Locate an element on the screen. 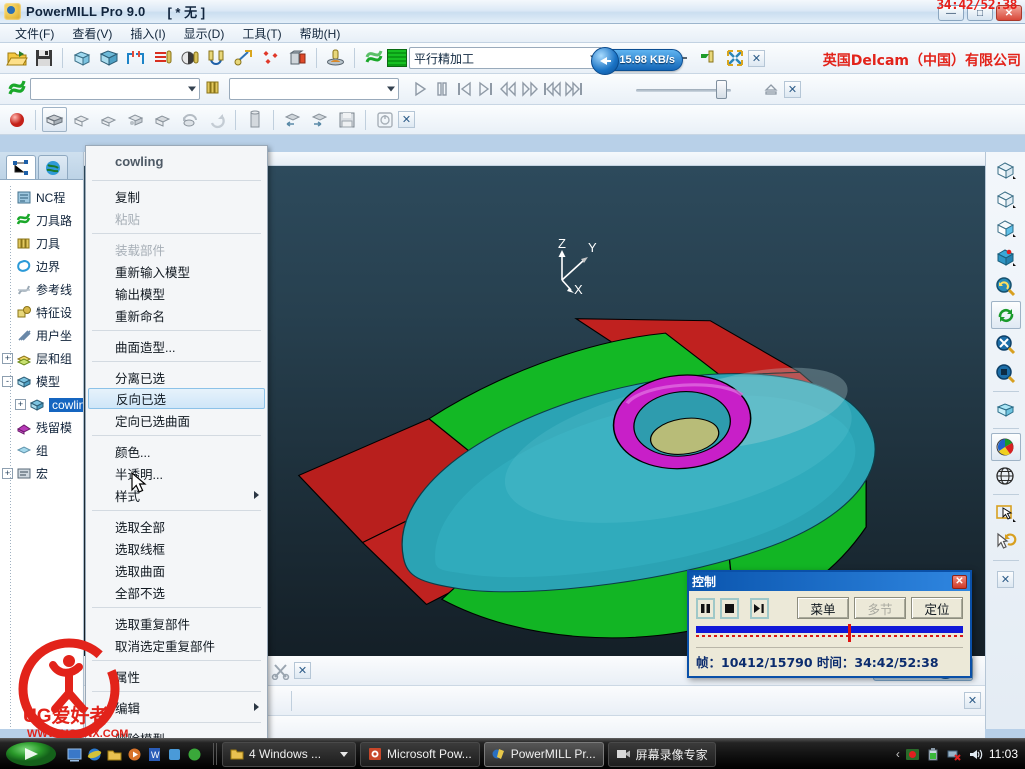 The width and height of the screenshot is (1025, 769). menu-item-help: 帮助(H) is located at coordinates (320, 33).